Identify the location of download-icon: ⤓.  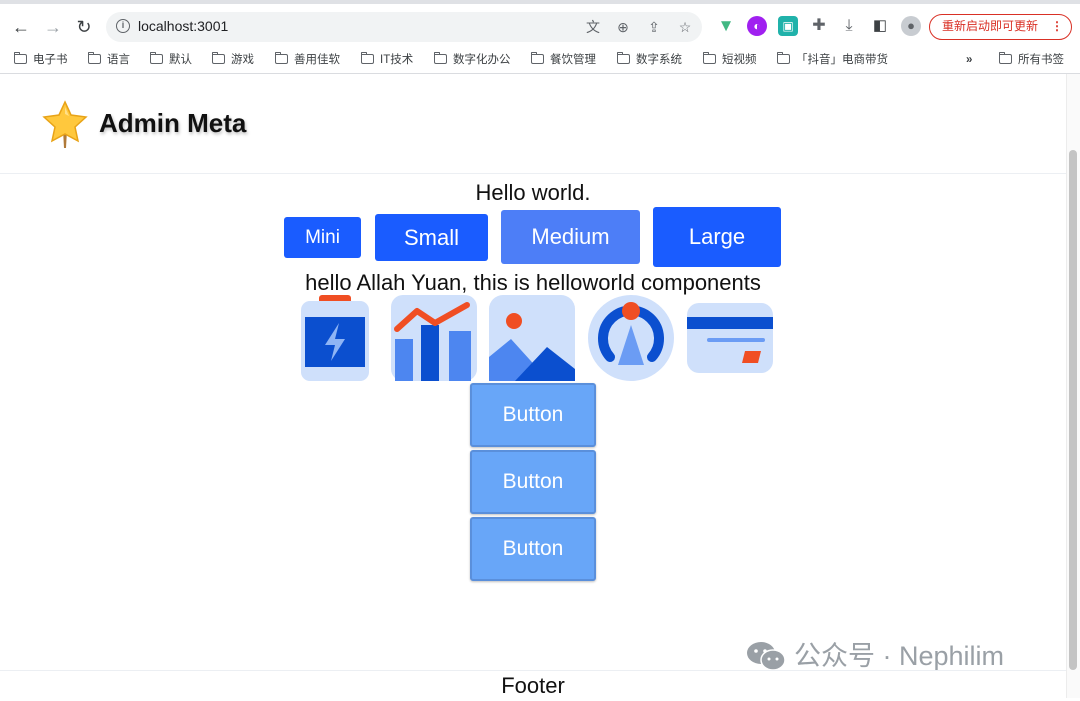
(849, 26).